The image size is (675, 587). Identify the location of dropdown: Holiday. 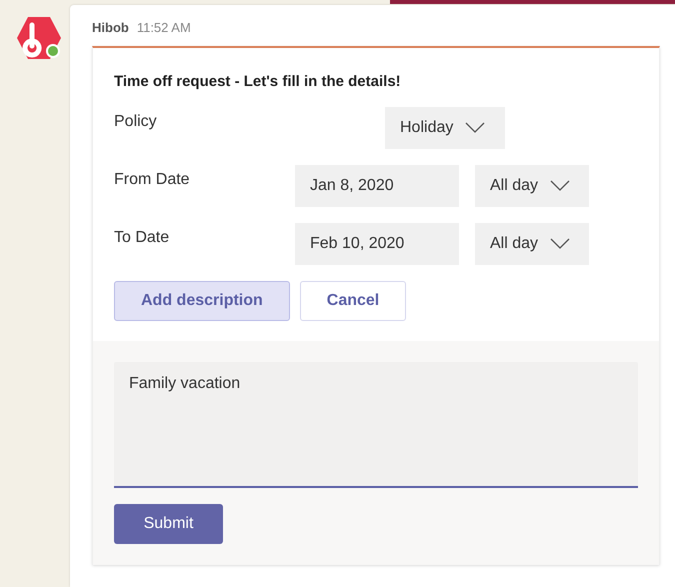
(445, 127).